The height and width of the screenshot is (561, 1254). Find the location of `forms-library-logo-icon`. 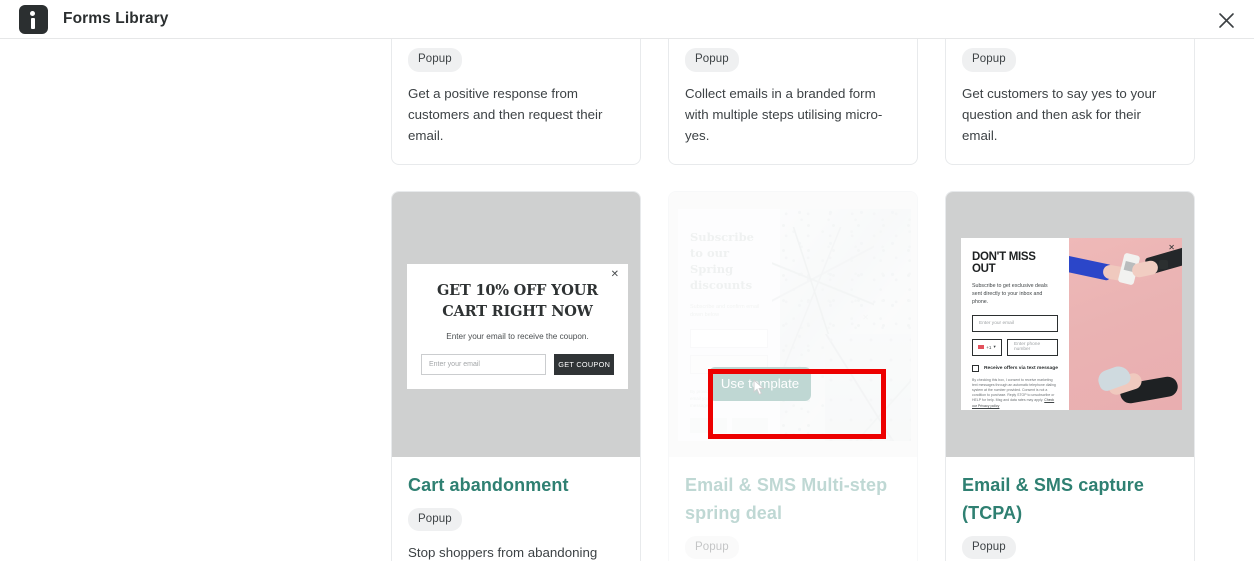

forms-library-logo-icon is located at coordinates (33, 19).